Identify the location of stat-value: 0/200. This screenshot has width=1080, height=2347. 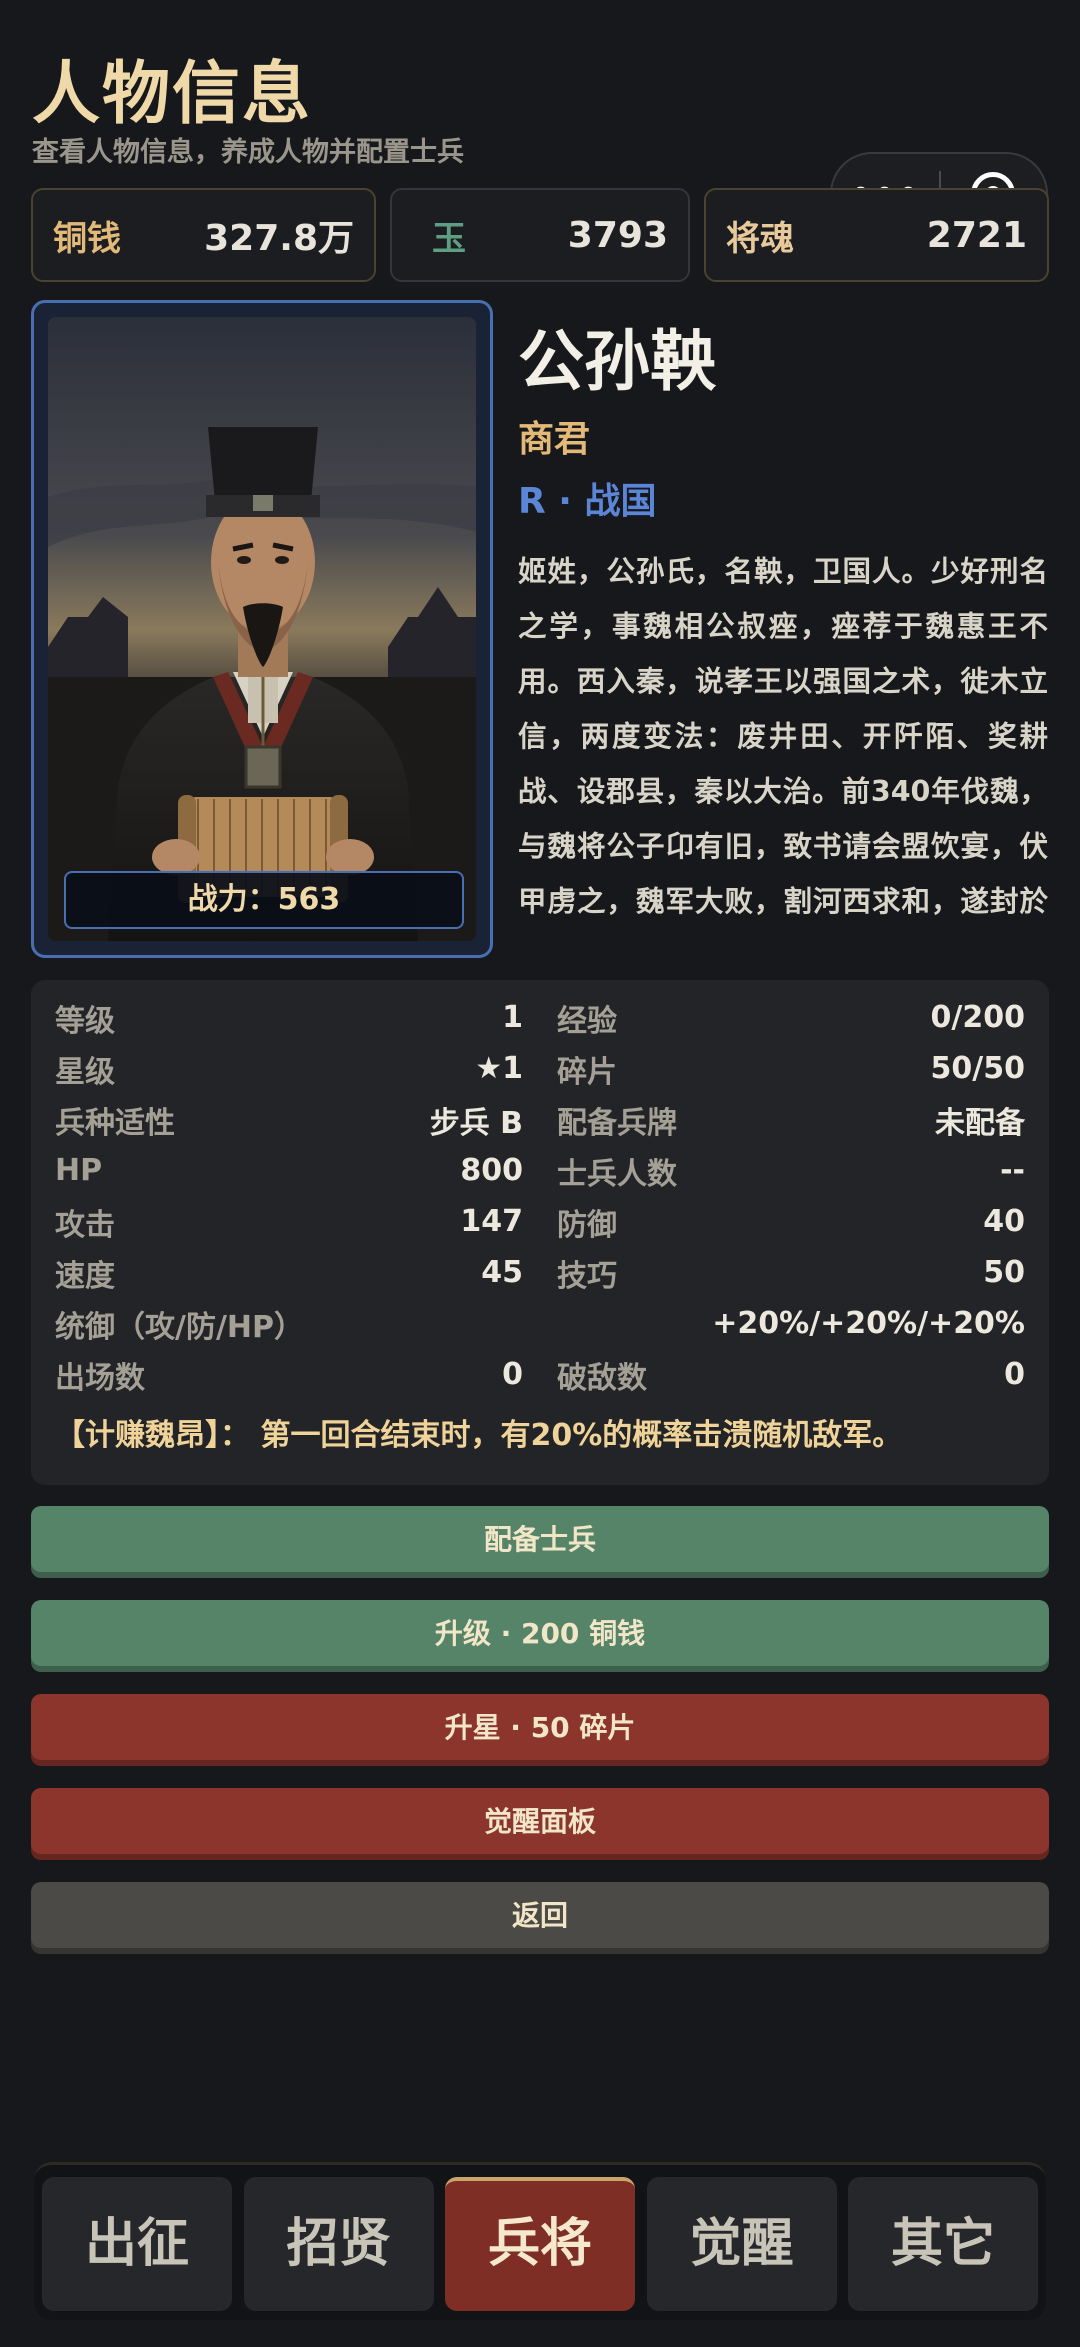
(977, 1017).